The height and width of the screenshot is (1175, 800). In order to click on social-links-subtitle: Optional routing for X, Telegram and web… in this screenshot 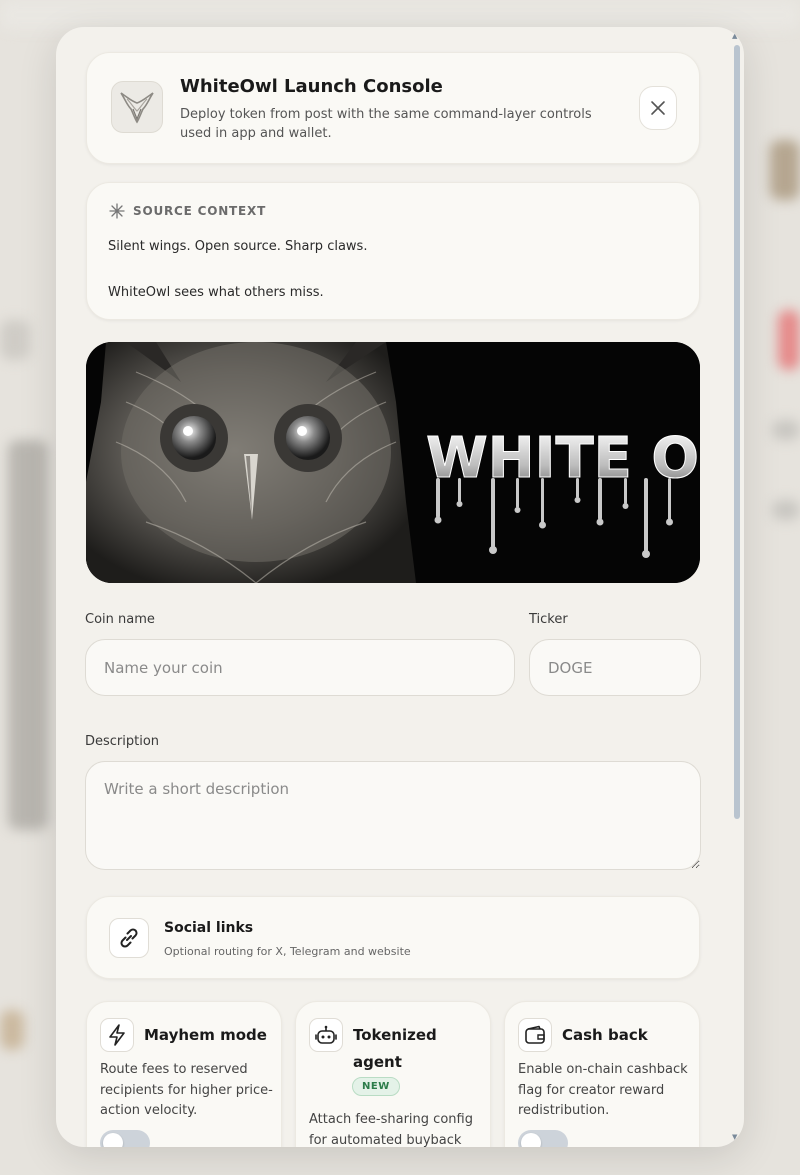, I will do `click(287, 951)`.